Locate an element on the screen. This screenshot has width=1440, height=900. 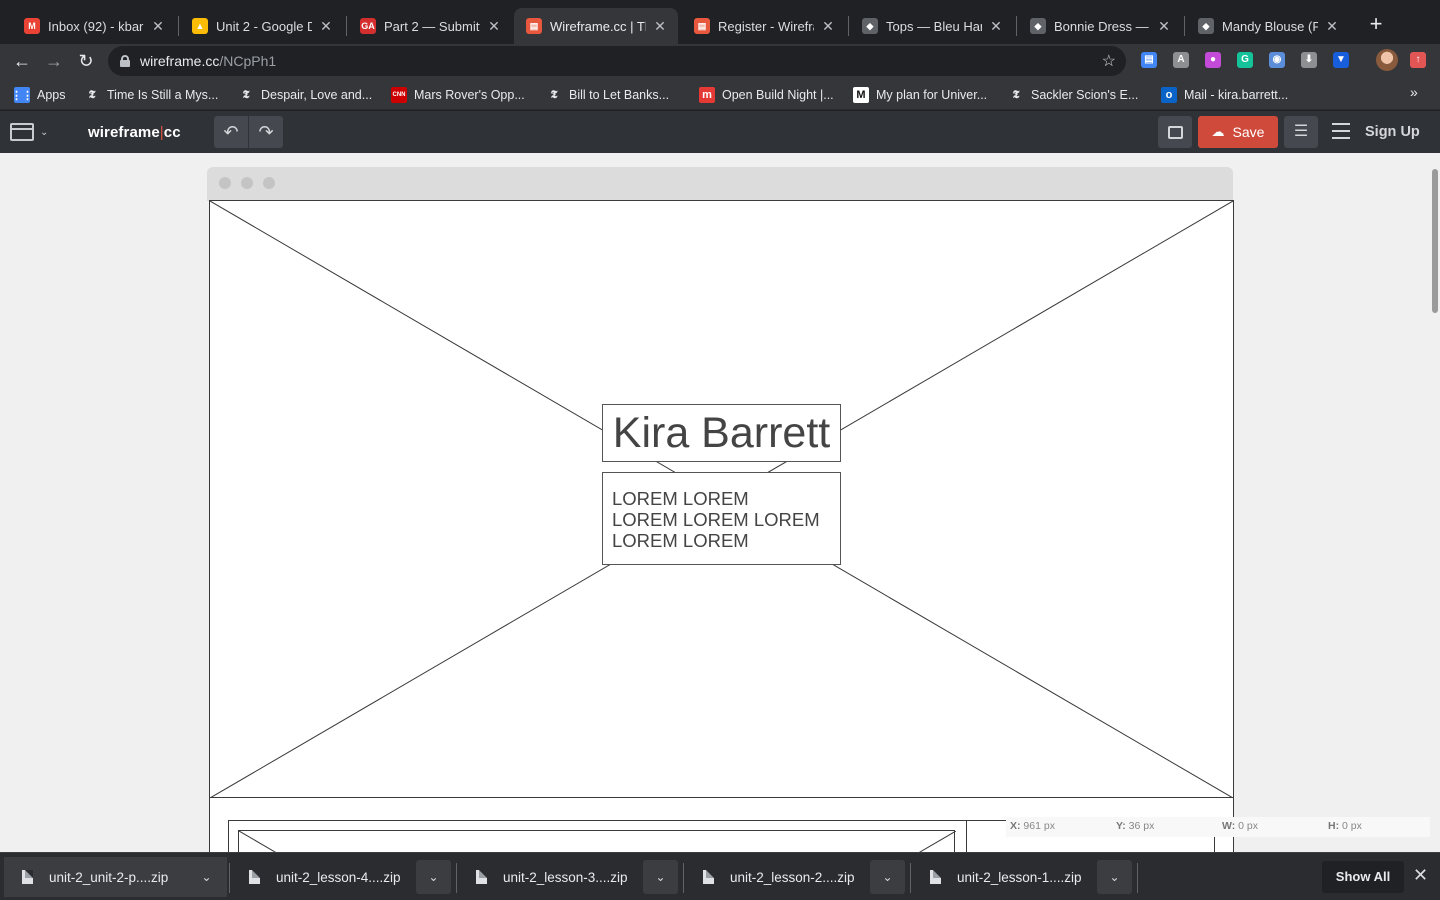
inner-image-placeholder is located at coordinates (597, 841).